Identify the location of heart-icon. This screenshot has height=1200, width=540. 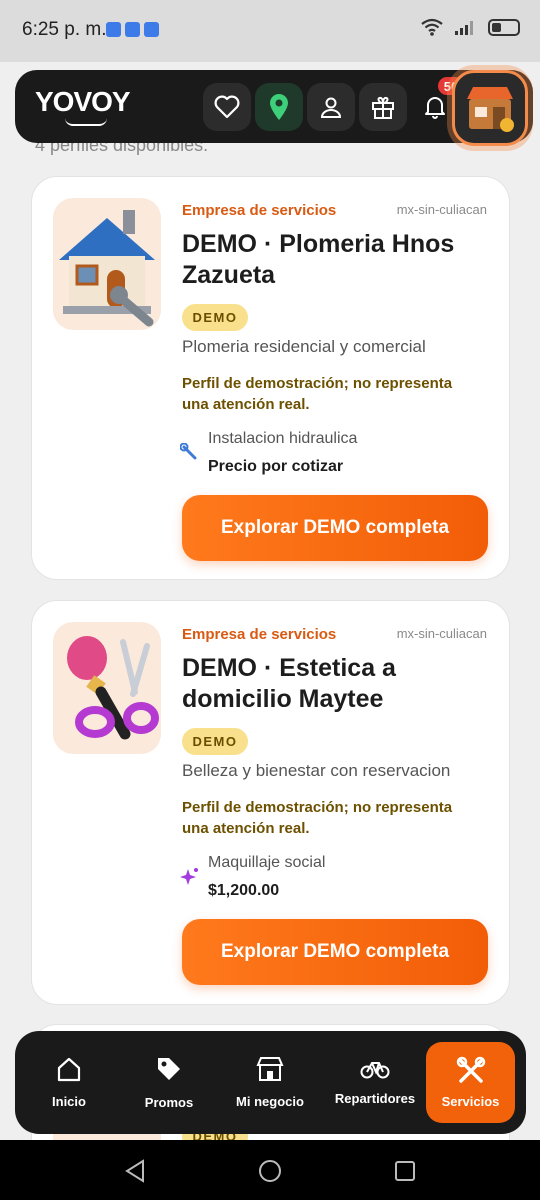
(227, 107).